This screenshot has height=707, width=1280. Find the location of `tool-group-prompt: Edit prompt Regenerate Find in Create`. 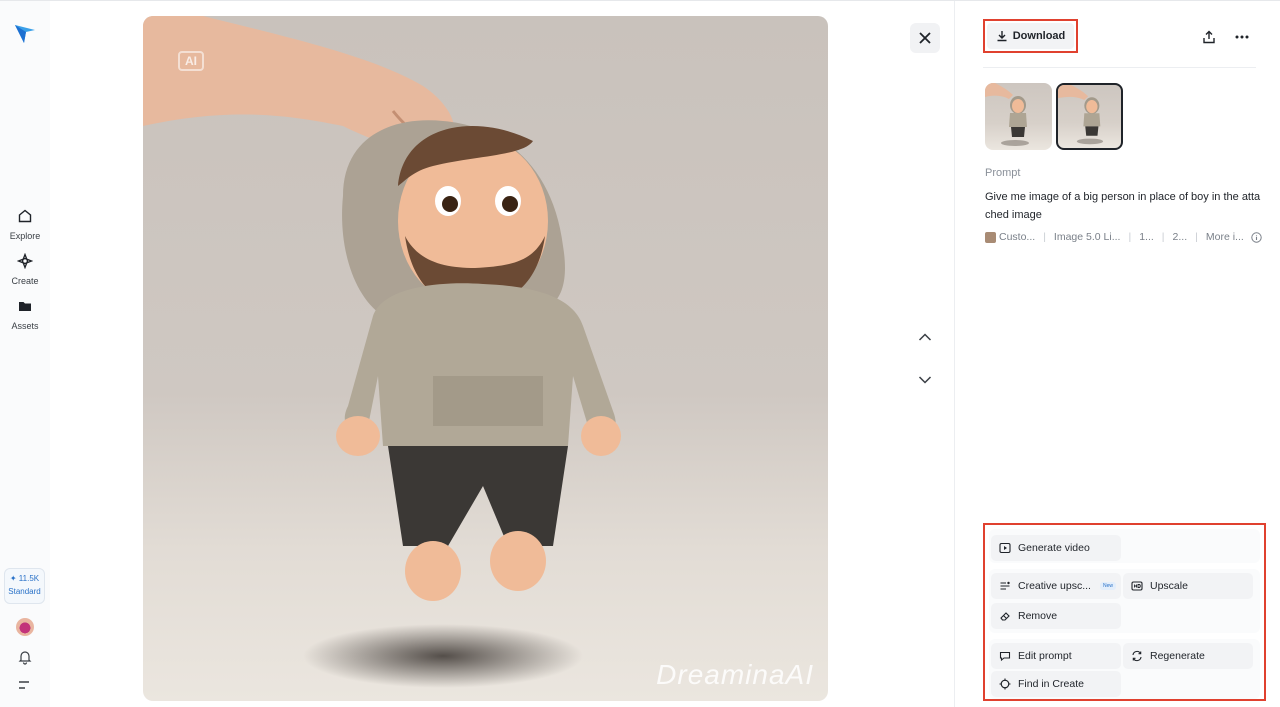

tool-group-prompt: Edit prompt Regenerate Find in Create is located at coordinates (1124, 669).